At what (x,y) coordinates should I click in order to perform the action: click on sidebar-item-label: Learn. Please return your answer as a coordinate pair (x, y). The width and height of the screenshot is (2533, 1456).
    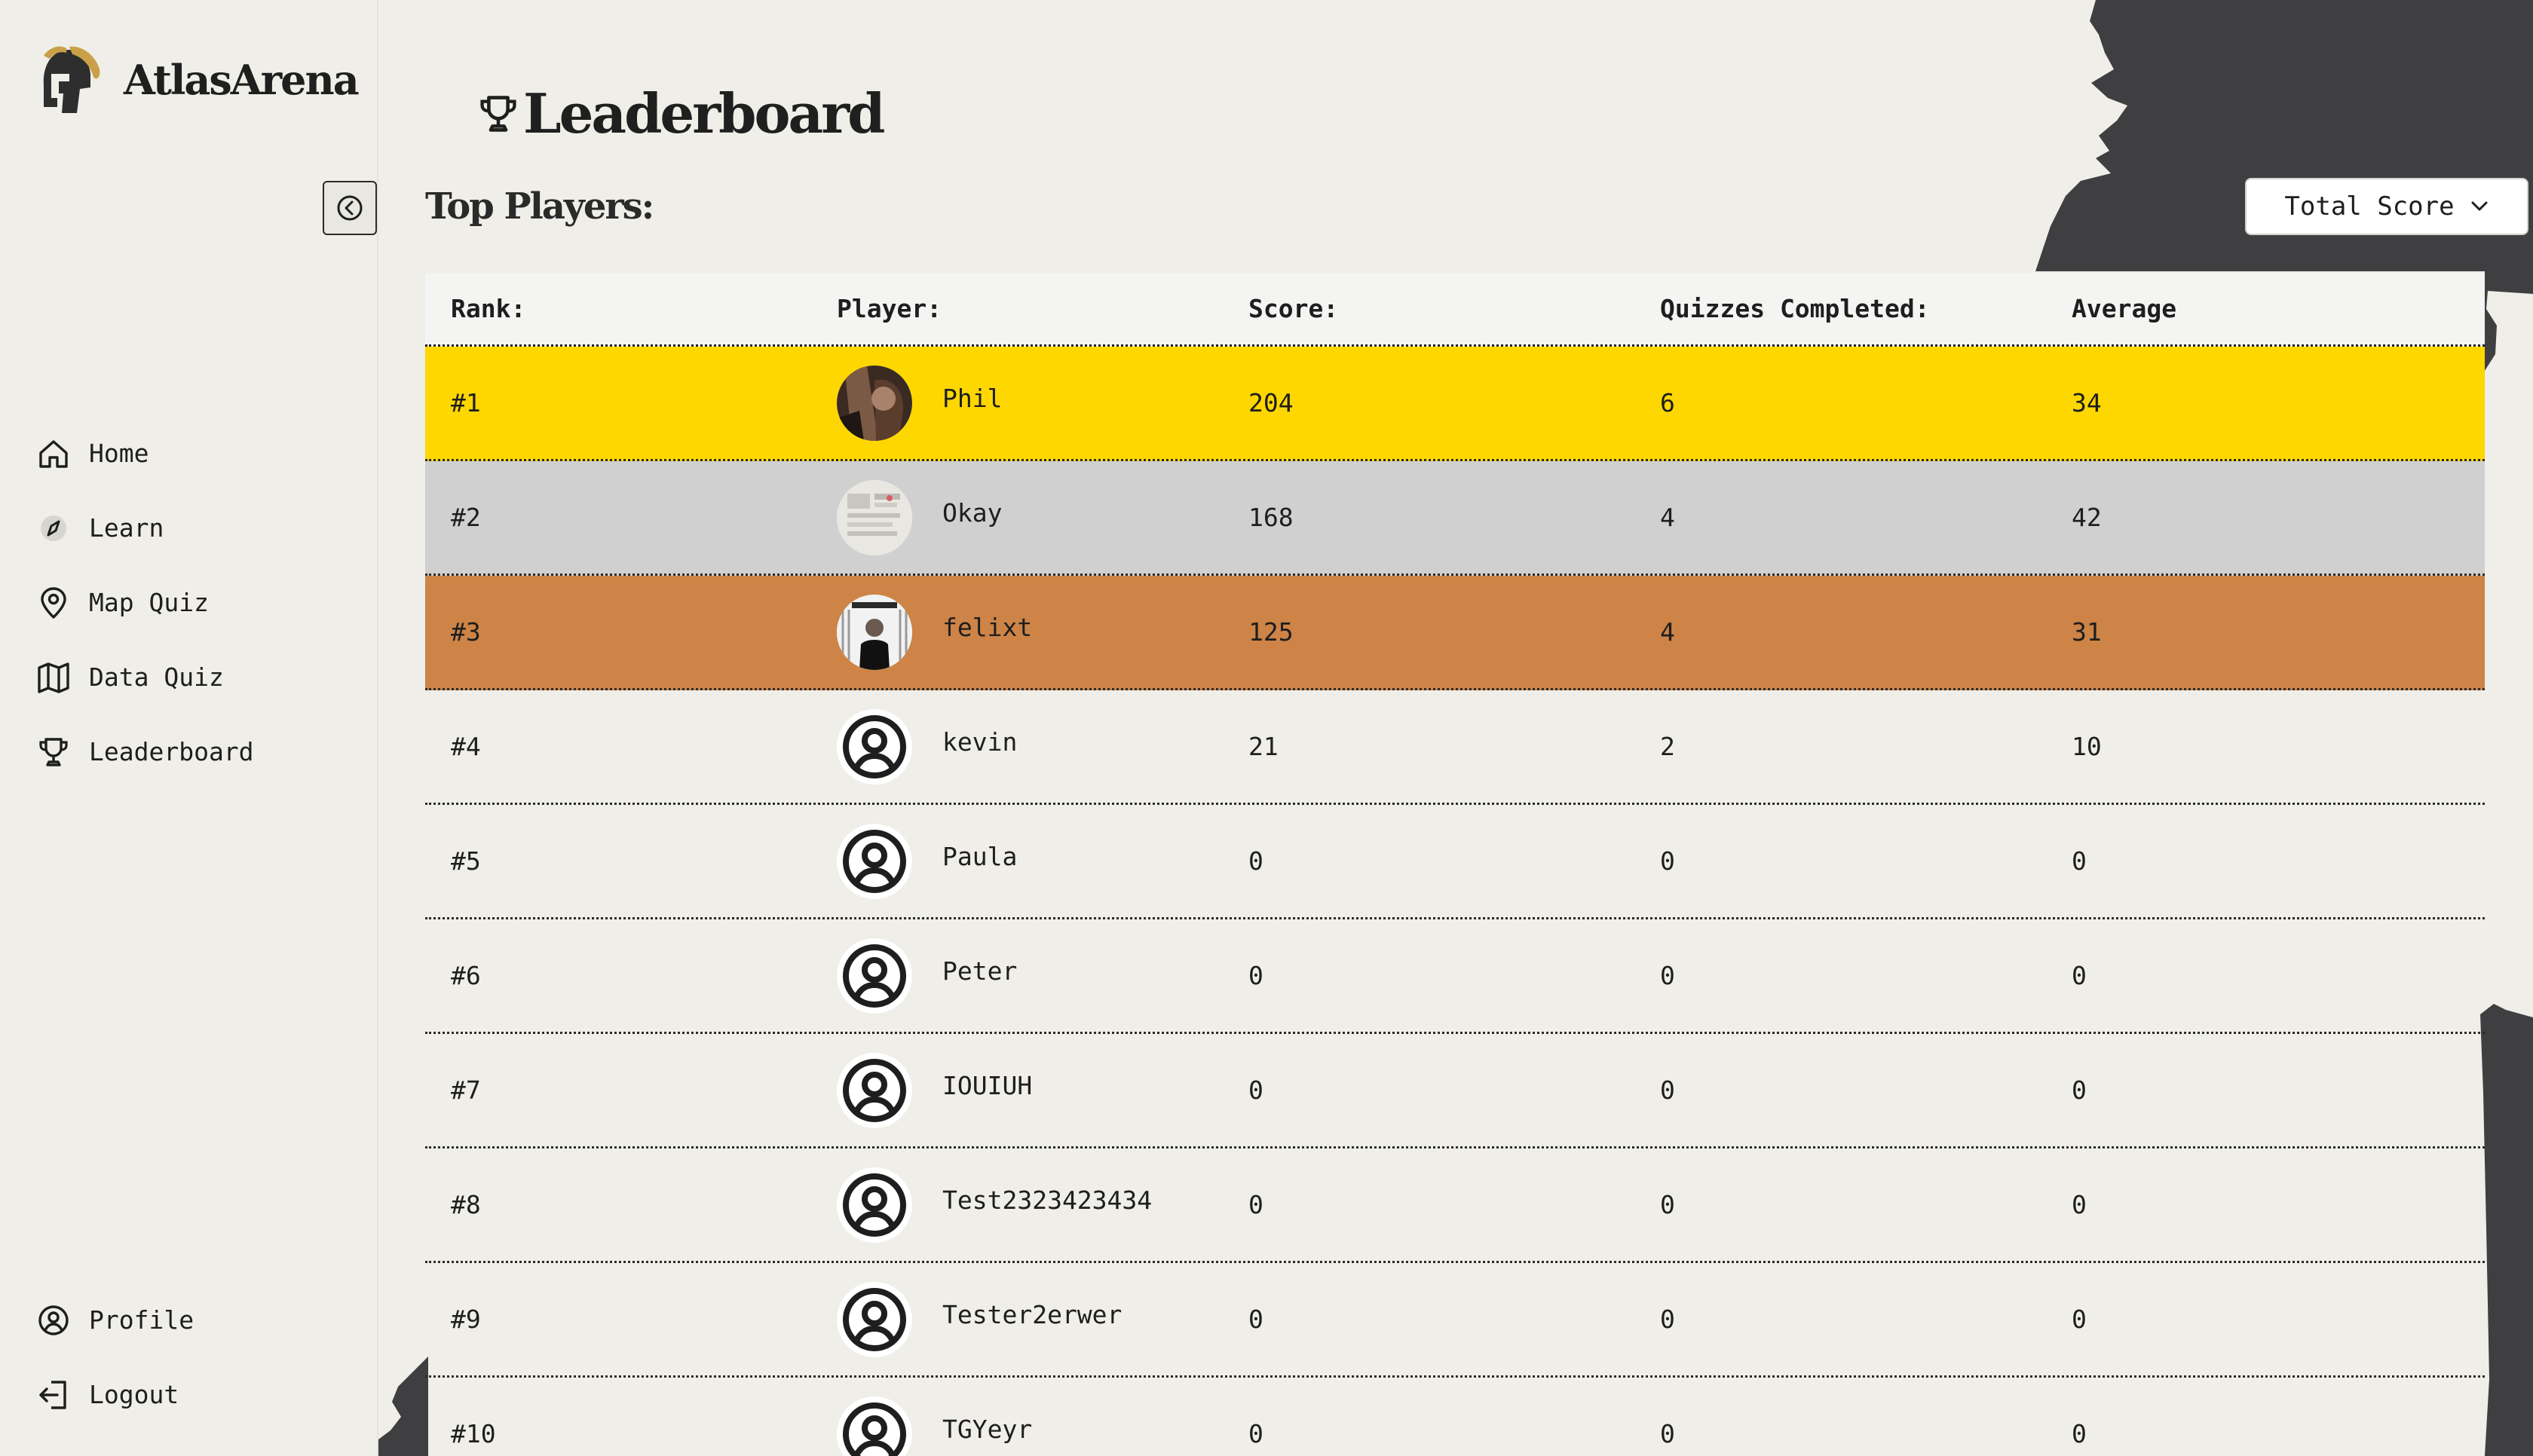
    Looking at the image, I should click on (126, 528).